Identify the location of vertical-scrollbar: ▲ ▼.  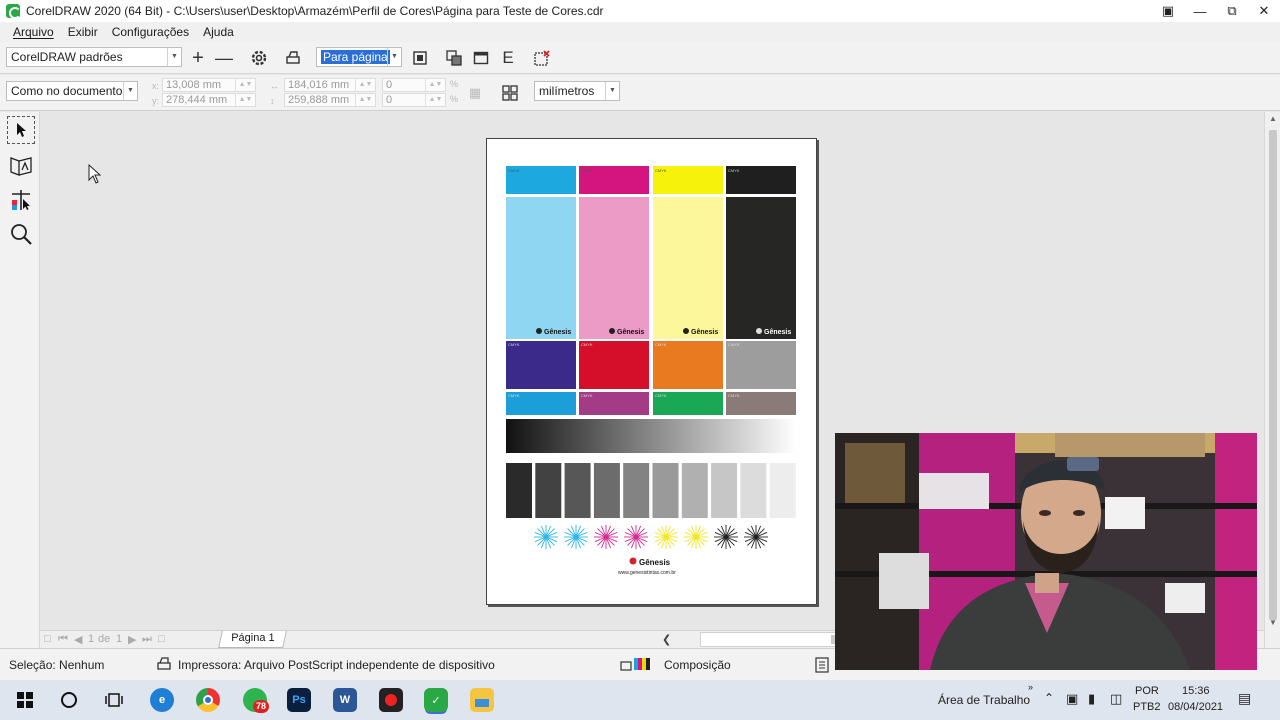
(1272, 380).